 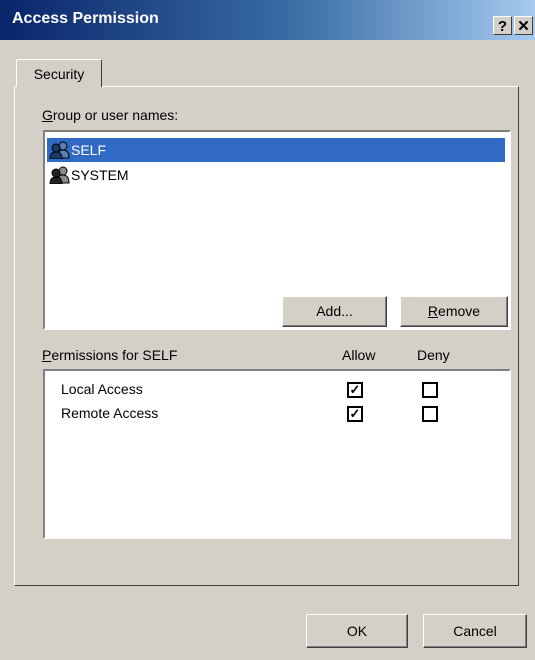 I want to click on user-name: SYSTEM, so click(x=100, y=175).